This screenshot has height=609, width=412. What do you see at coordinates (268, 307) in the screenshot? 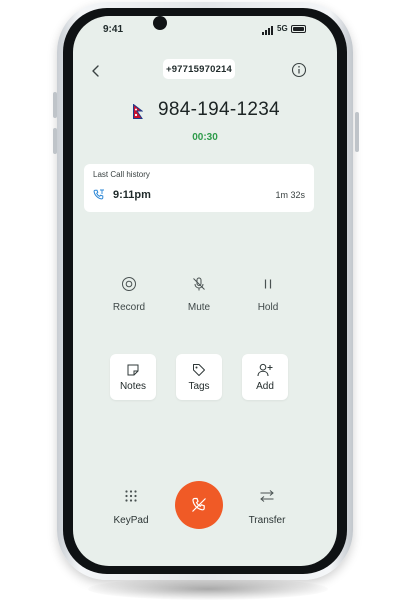
I see `hold-label: Hold` at bounding box center [268, 307].